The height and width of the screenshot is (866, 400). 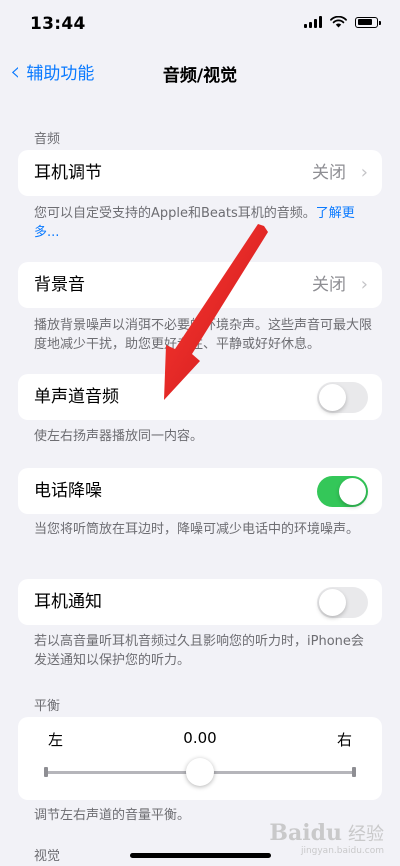 I want to click on watermark-jingyan: 经验, so click(x=366, y=834).